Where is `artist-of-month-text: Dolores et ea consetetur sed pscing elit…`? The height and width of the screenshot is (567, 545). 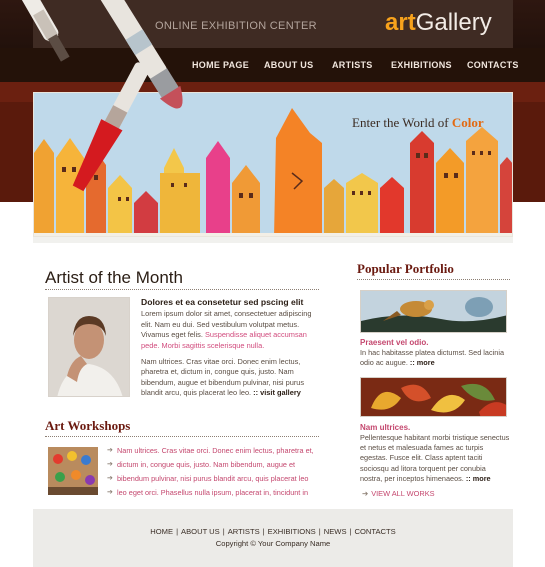
artist-of-month-text: Dolores et ea consetetur sed pscing elit… is located at coordinates (230, 348).